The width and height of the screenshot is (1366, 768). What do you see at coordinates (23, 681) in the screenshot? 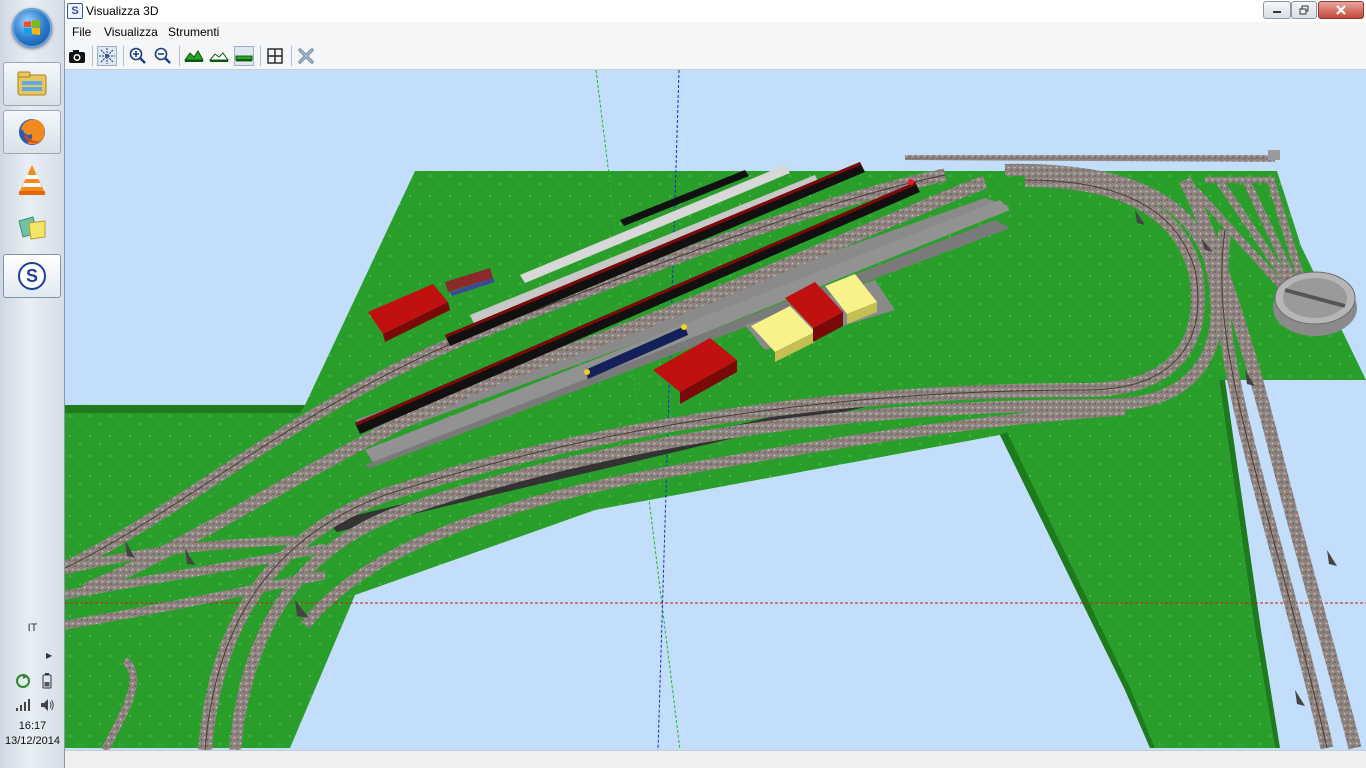
I see `sync-icon` at bounding box center [23, 681].